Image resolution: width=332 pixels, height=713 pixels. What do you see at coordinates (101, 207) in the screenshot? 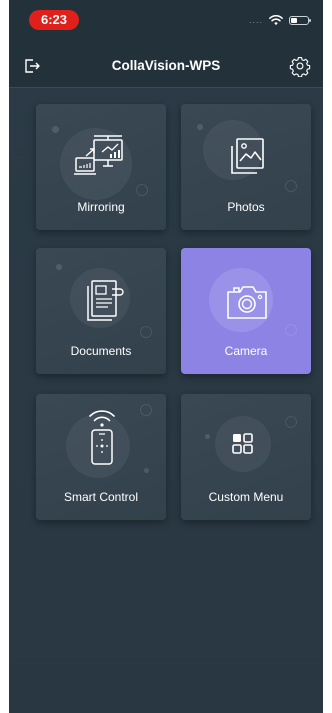
I see `tile-label: Mirroring` at bounding box center [101, 207].